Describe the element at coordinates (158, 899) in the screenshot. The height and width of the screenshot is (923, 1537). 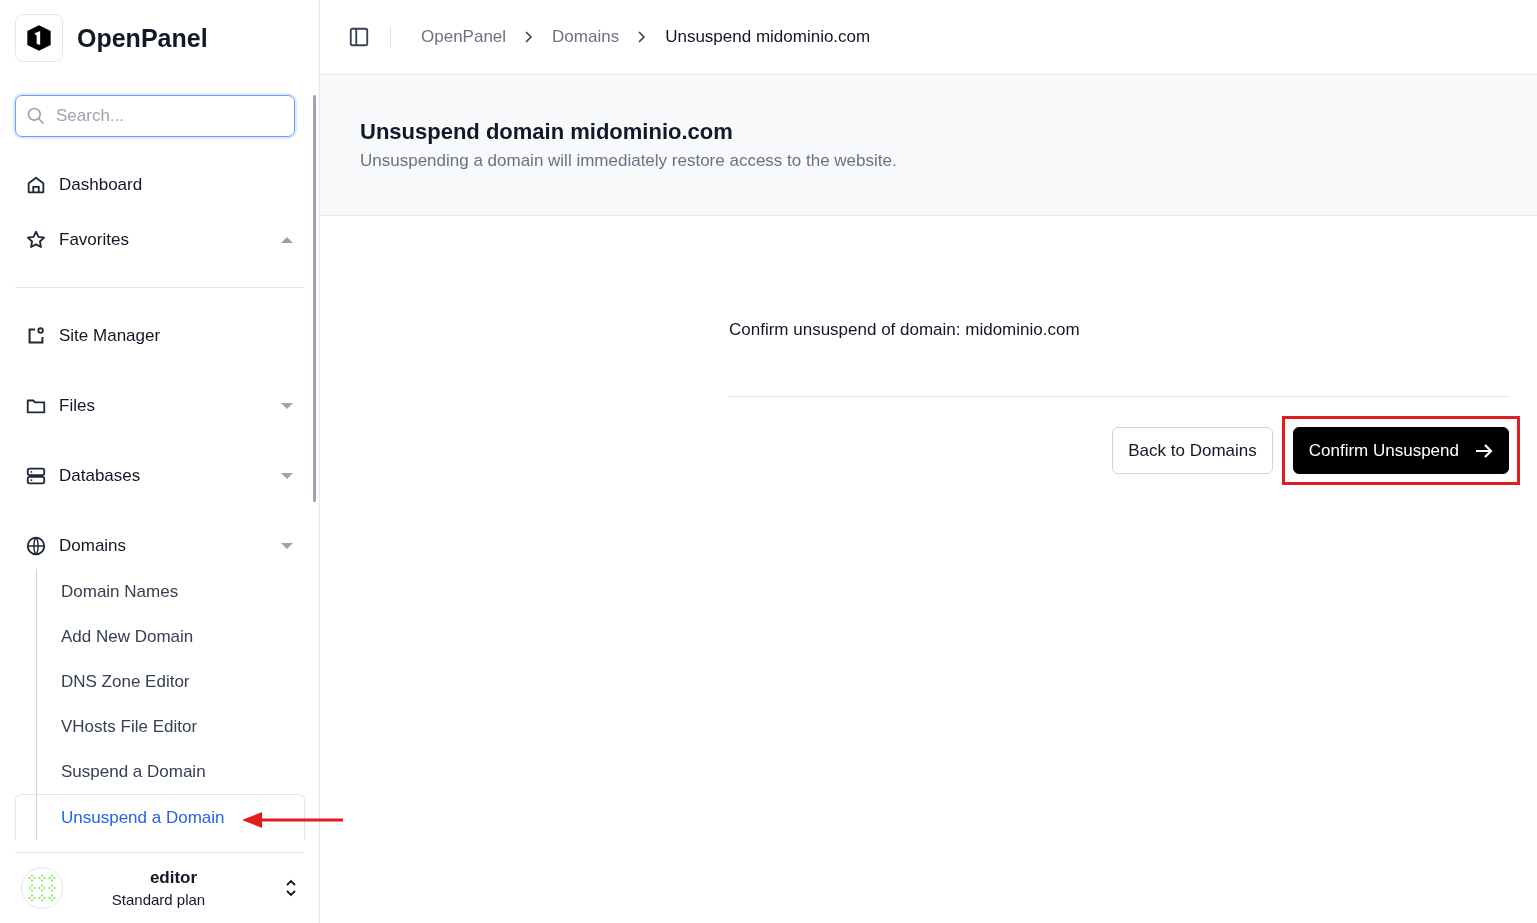
I see `user-plan: Standard plan` at that location.